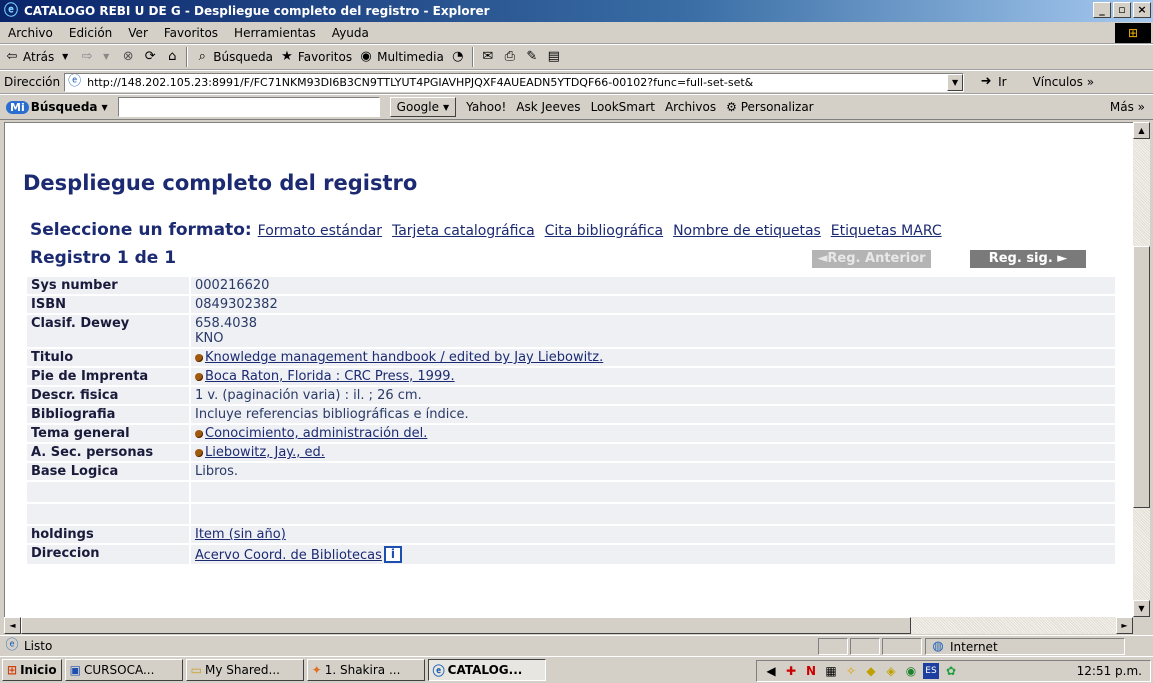 This screenshot has height=683, width=1153. I want to click on menu-archivo: Archivo, so click(30, 33).